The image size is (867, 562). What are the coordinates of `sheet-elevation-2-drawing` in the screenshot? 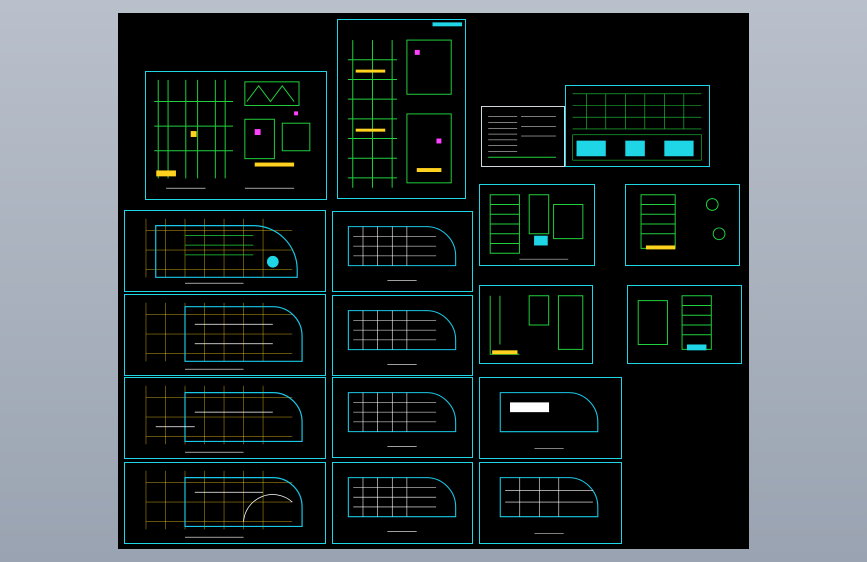 It's located at (683, 222).